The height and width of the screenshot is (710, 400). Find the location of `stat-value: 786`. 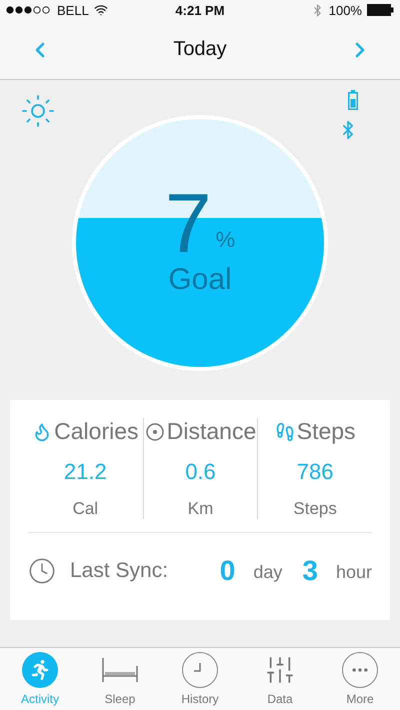

stat-value: 786 is located at coordinates (315, 472).